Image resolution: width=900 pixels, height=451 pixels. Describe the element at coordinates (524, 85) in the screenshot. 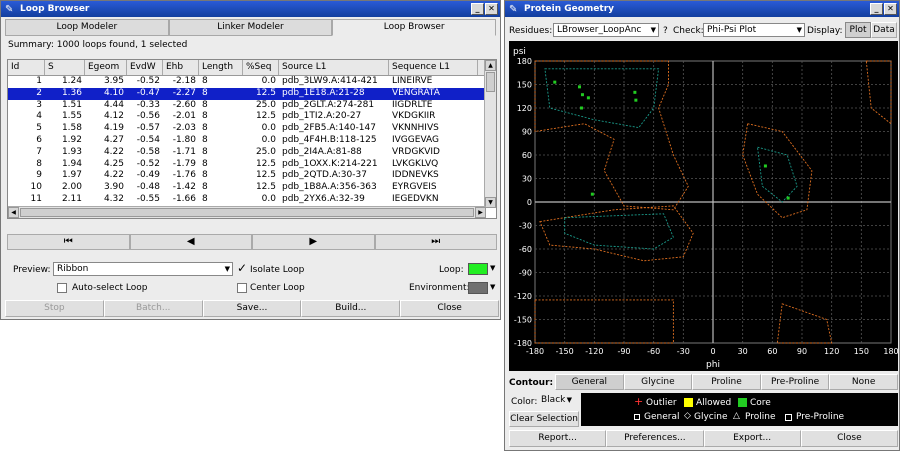

I see `y-tick-label: 150` at that location.